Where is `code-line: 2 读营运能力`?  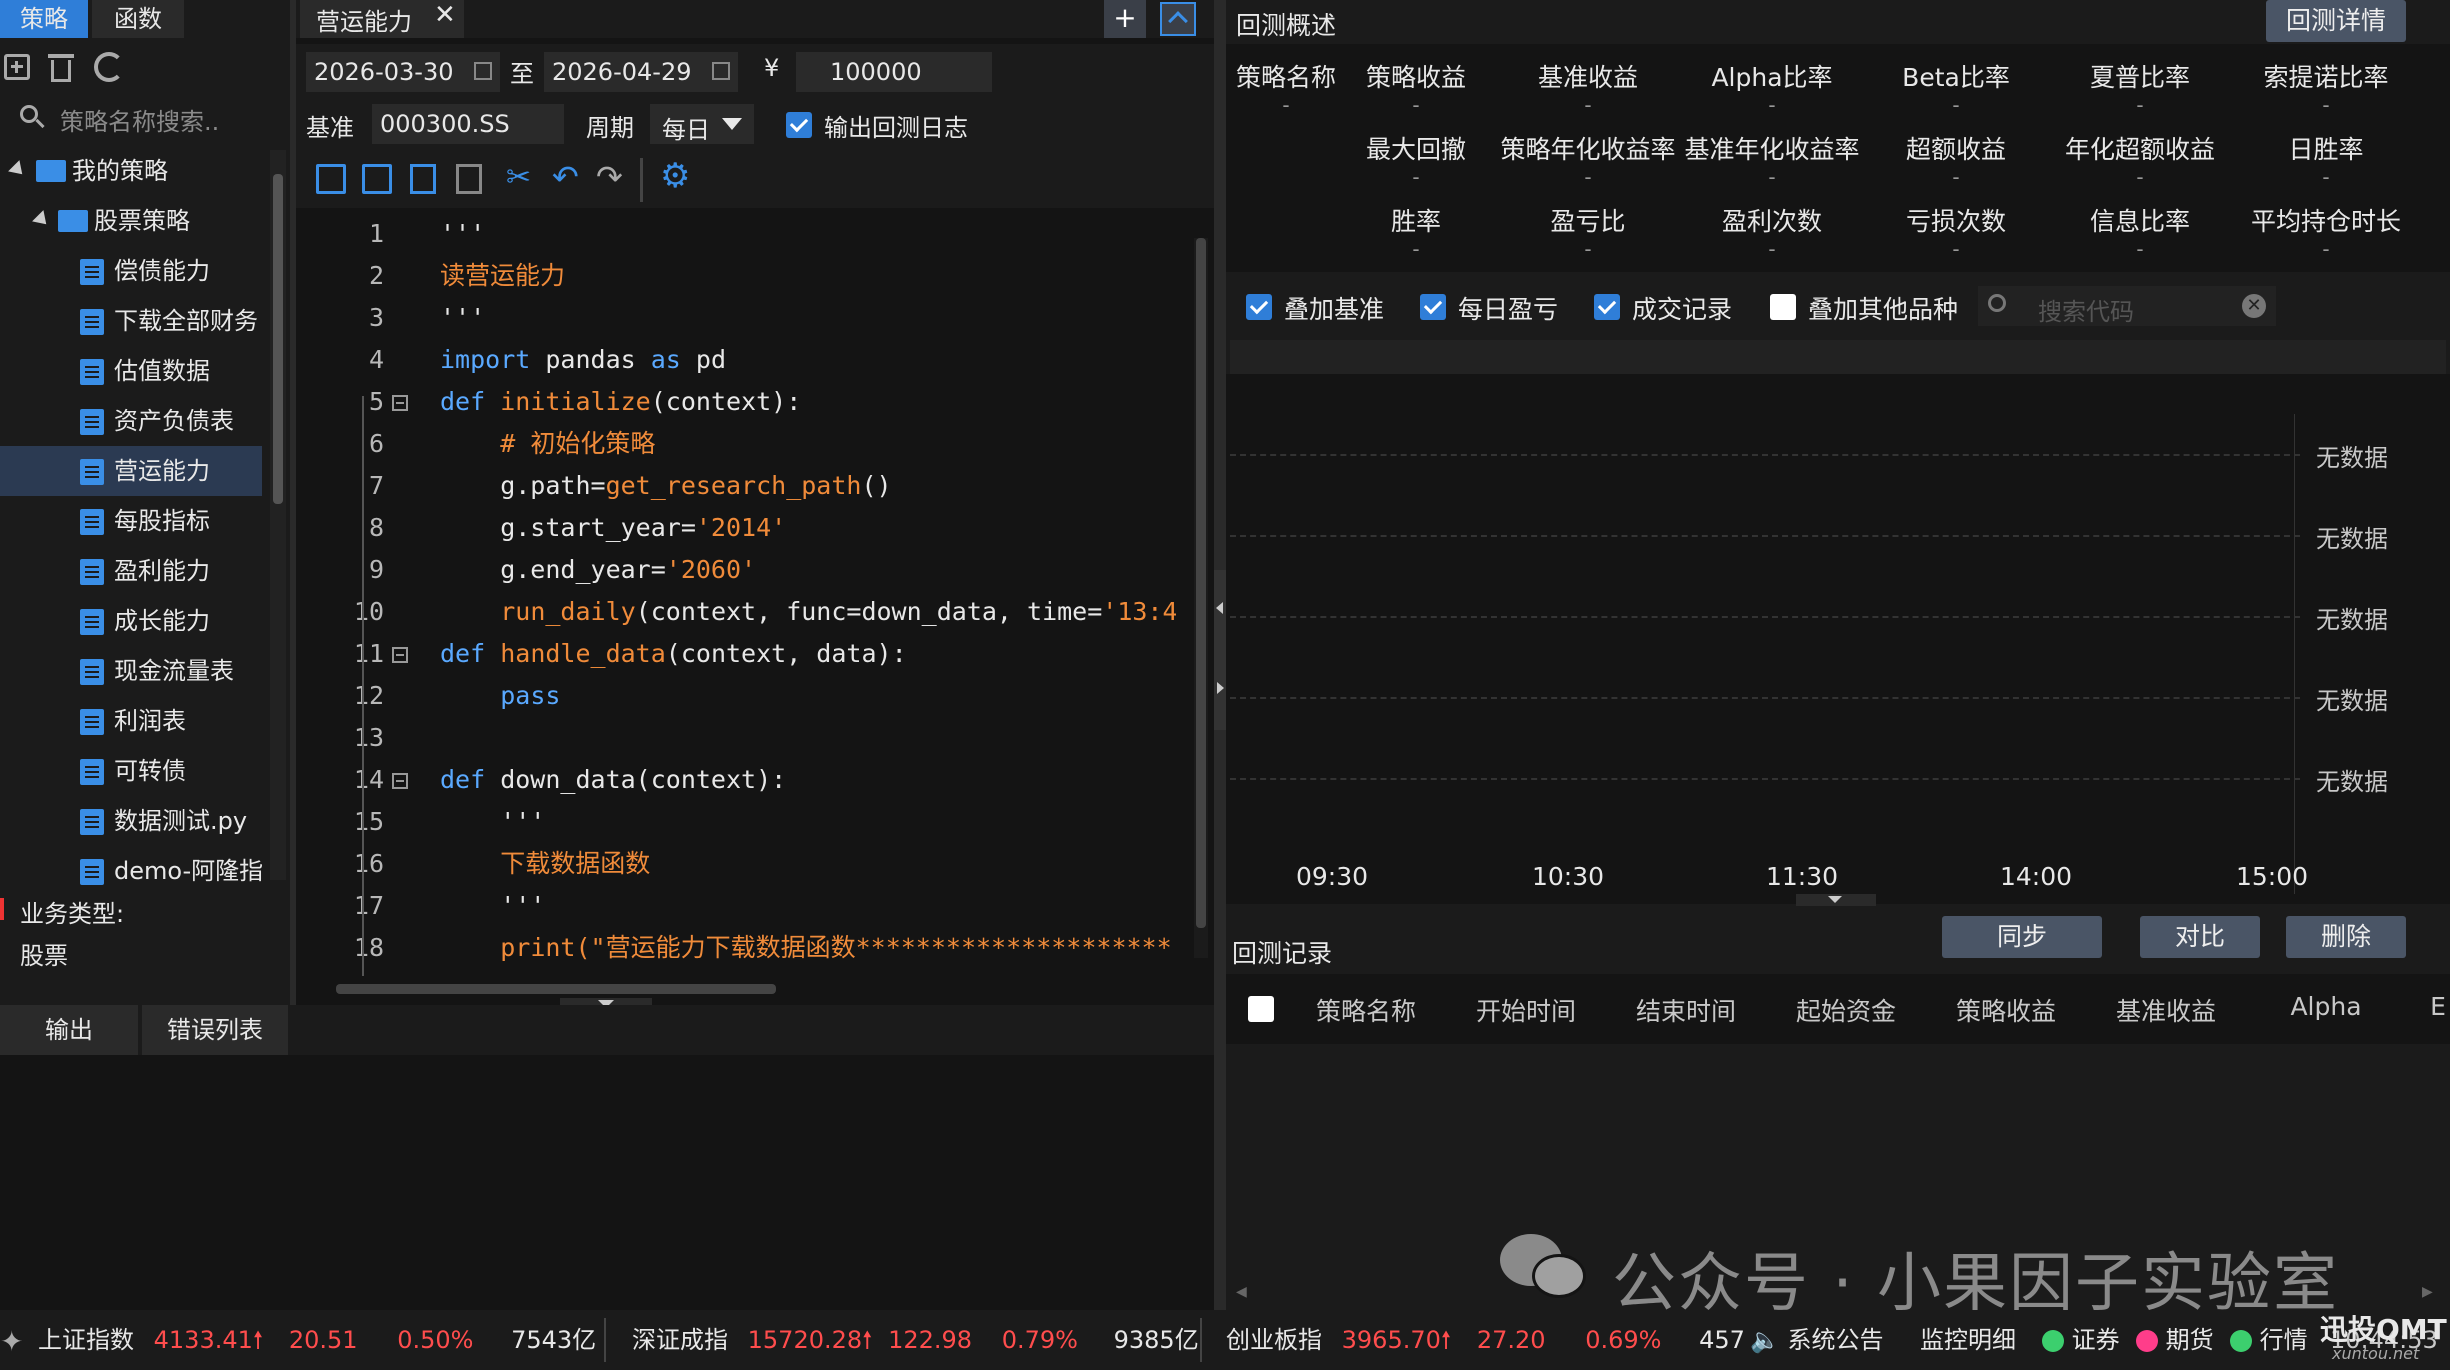 code-line: 2 读营运能力 is located at coordinates (736, 275).